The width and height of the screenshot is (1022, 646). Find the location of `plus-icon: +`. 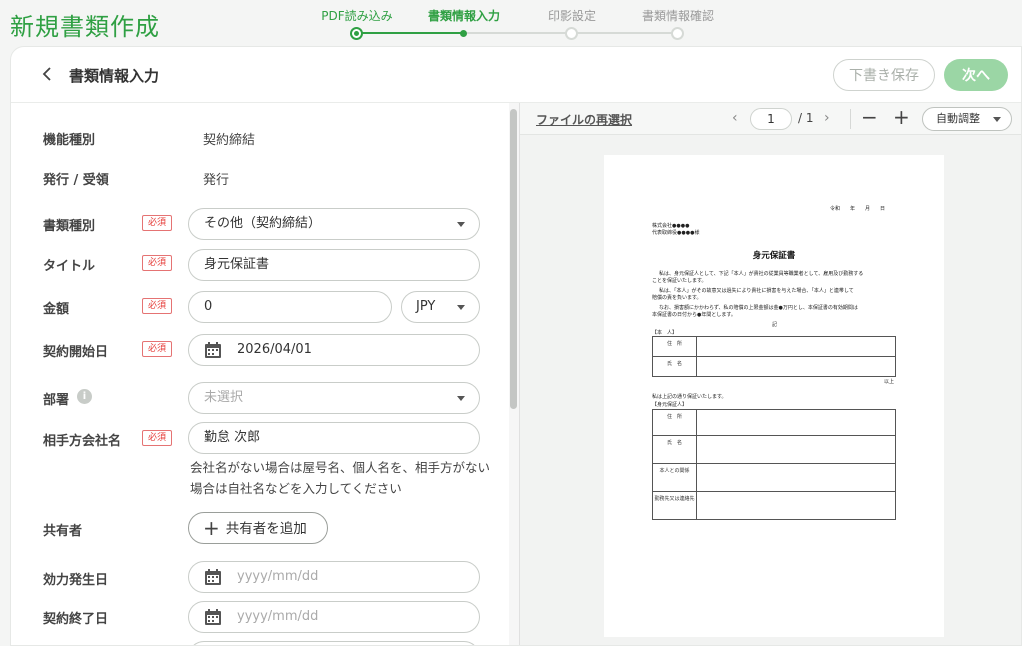

plus-icon: + is located at coordinates (211, 528).